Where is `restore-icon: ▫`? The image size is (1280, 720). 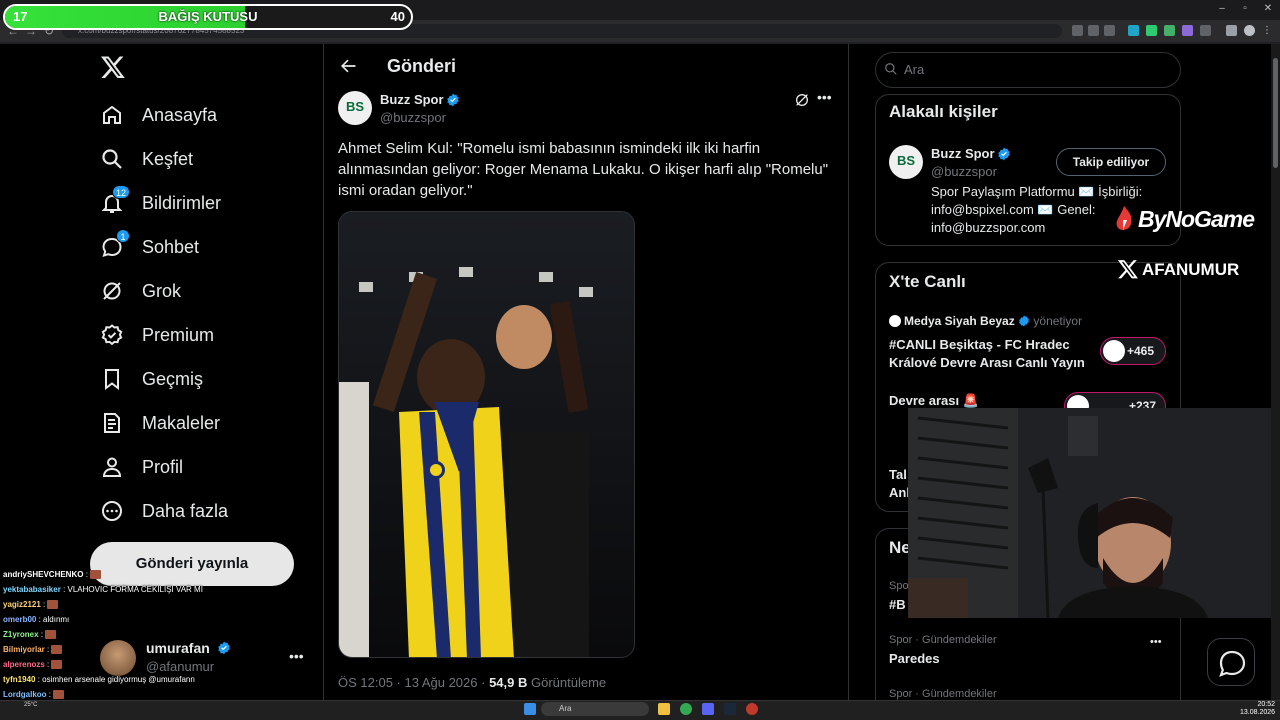
restore-icon: ▫ is located at coordinates (1245, 9).